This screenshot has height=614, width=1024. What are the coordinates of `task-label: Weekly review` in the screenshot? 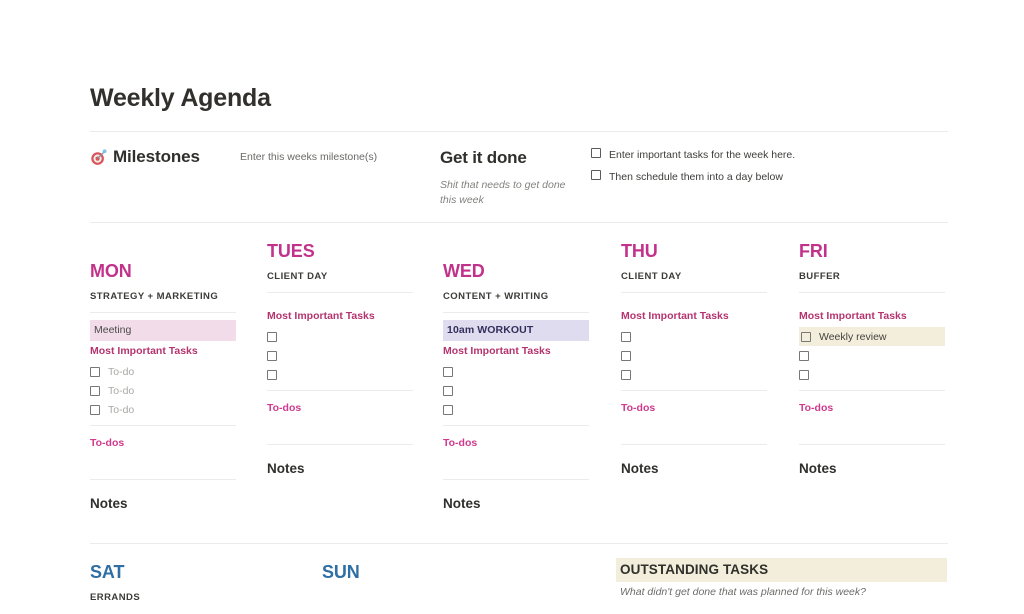 It's located at (853, 336).